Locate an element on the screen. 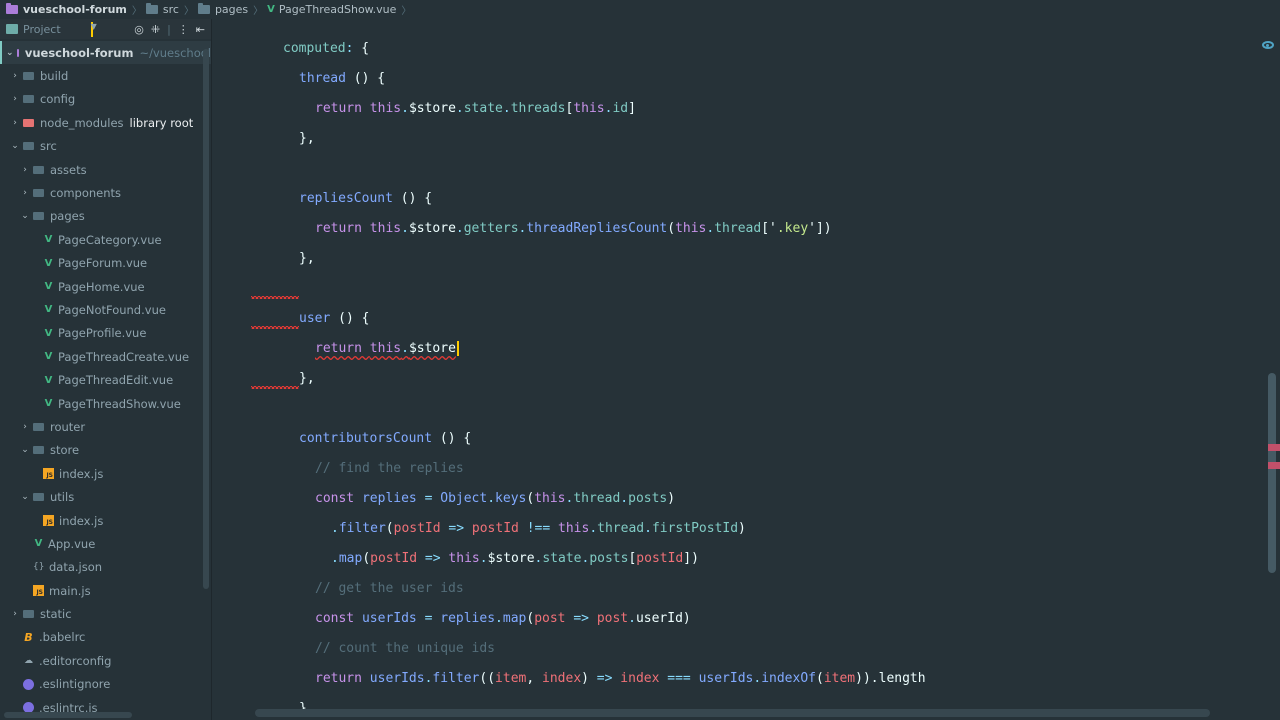  code-line: // count the unique ids is located at coordinates (569, 649).